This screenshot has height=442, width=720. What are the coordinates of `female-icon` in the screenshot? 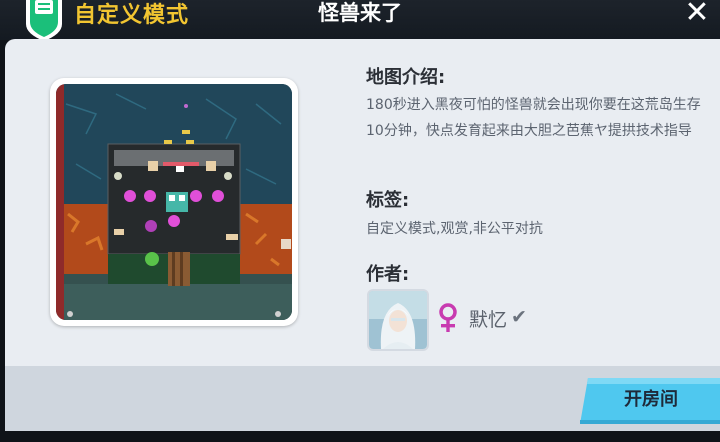 It's located at (448, 317).